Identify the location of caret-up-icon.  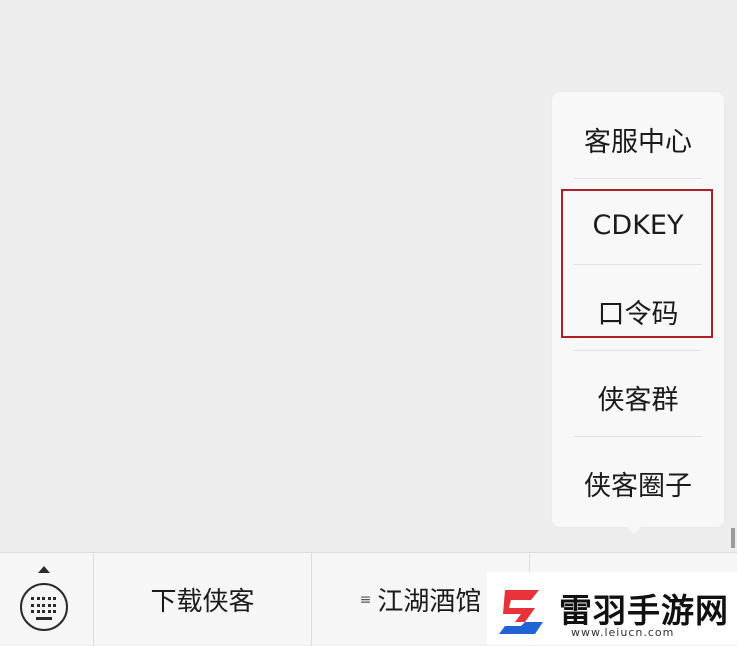
(44, 569).